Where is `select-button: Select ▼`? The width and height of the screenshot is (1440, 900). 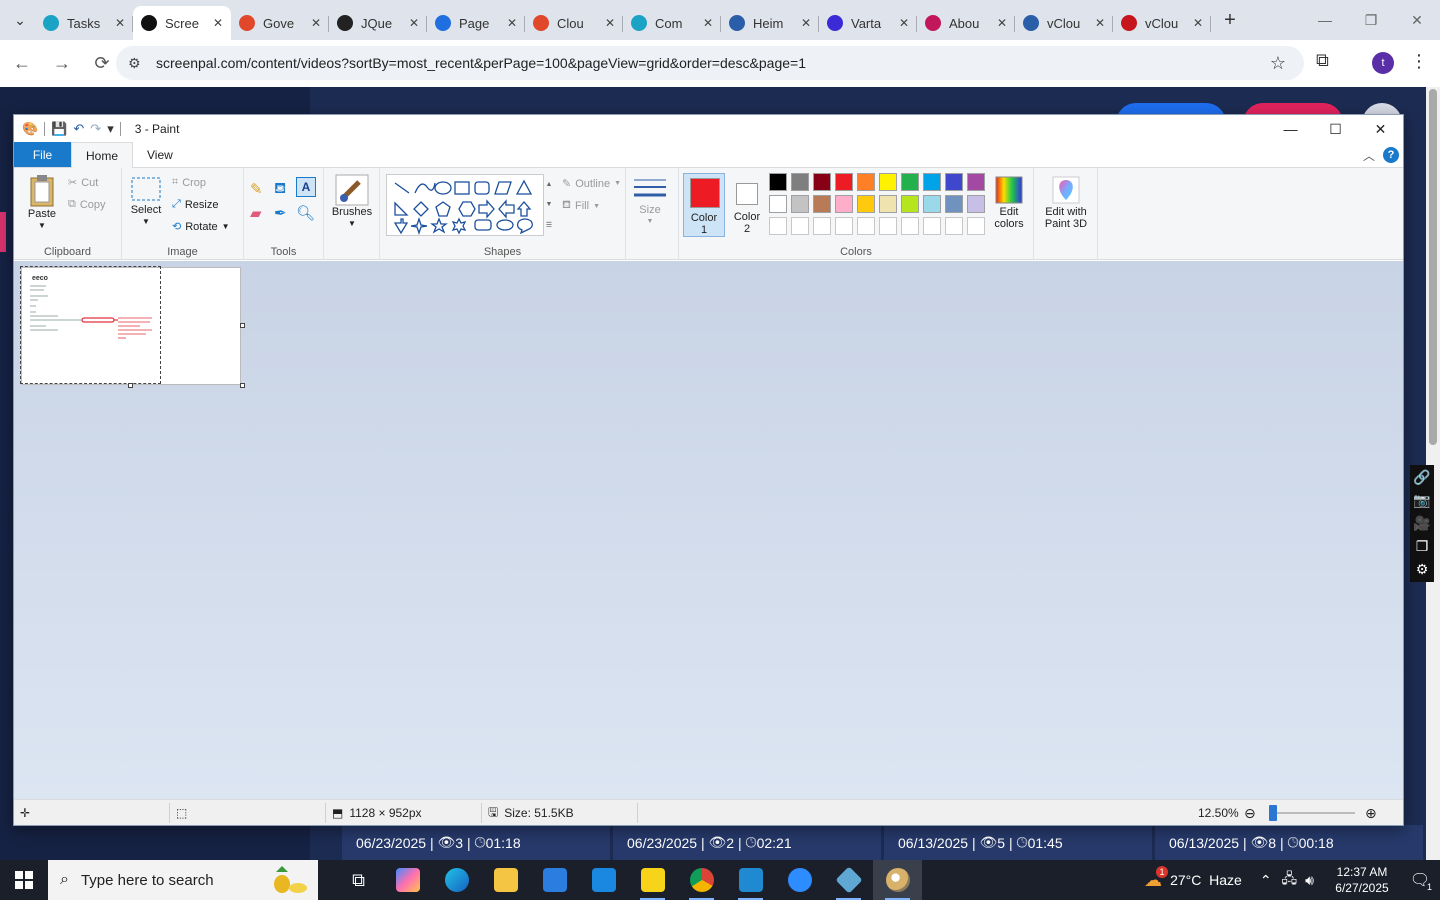
select-button: Select ▼ is located at coordinates (146, 202).